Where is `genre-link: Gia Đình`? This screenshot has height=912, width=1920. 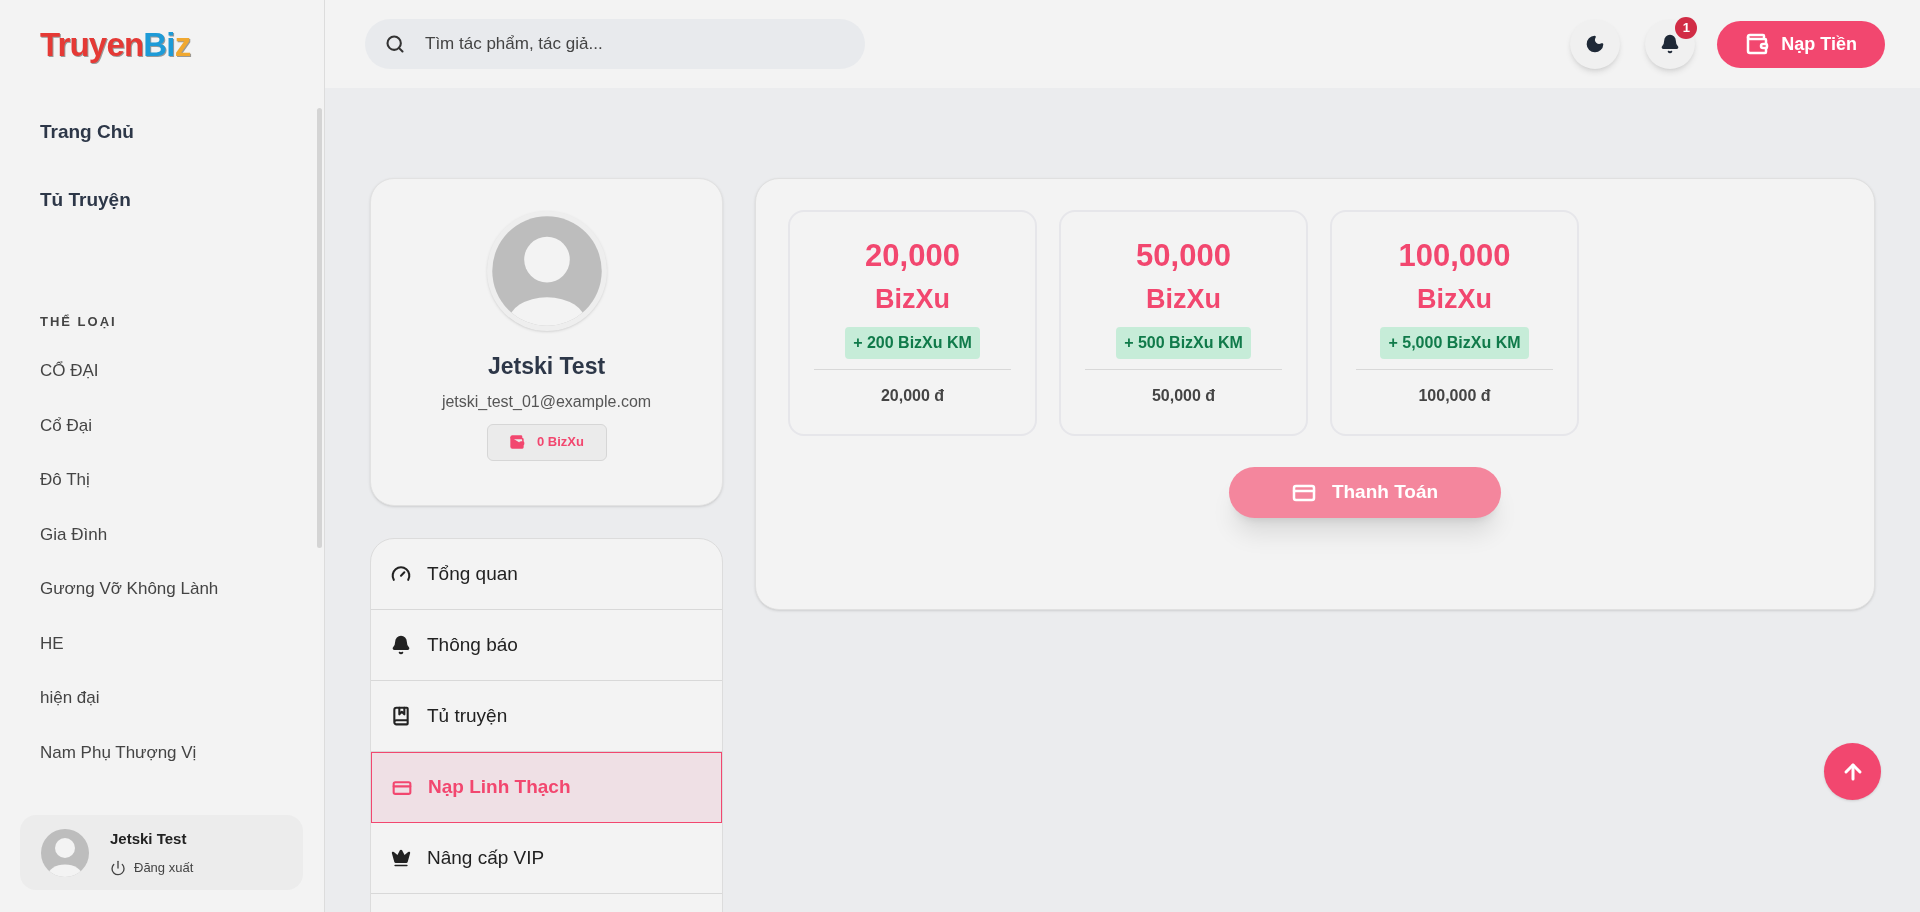 genre-link: Gia Đình is located at coordinates (162, 534).